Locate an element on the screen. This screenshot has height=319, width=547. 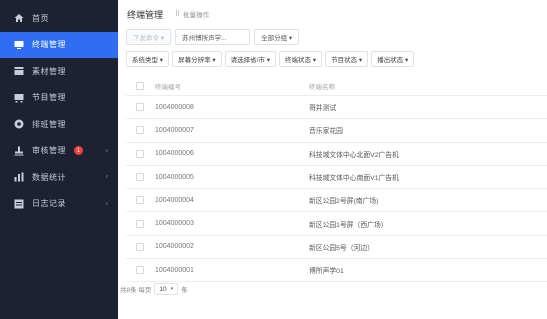
sidebar-item-label: 素材管理 is located at coordinates (49, 71).